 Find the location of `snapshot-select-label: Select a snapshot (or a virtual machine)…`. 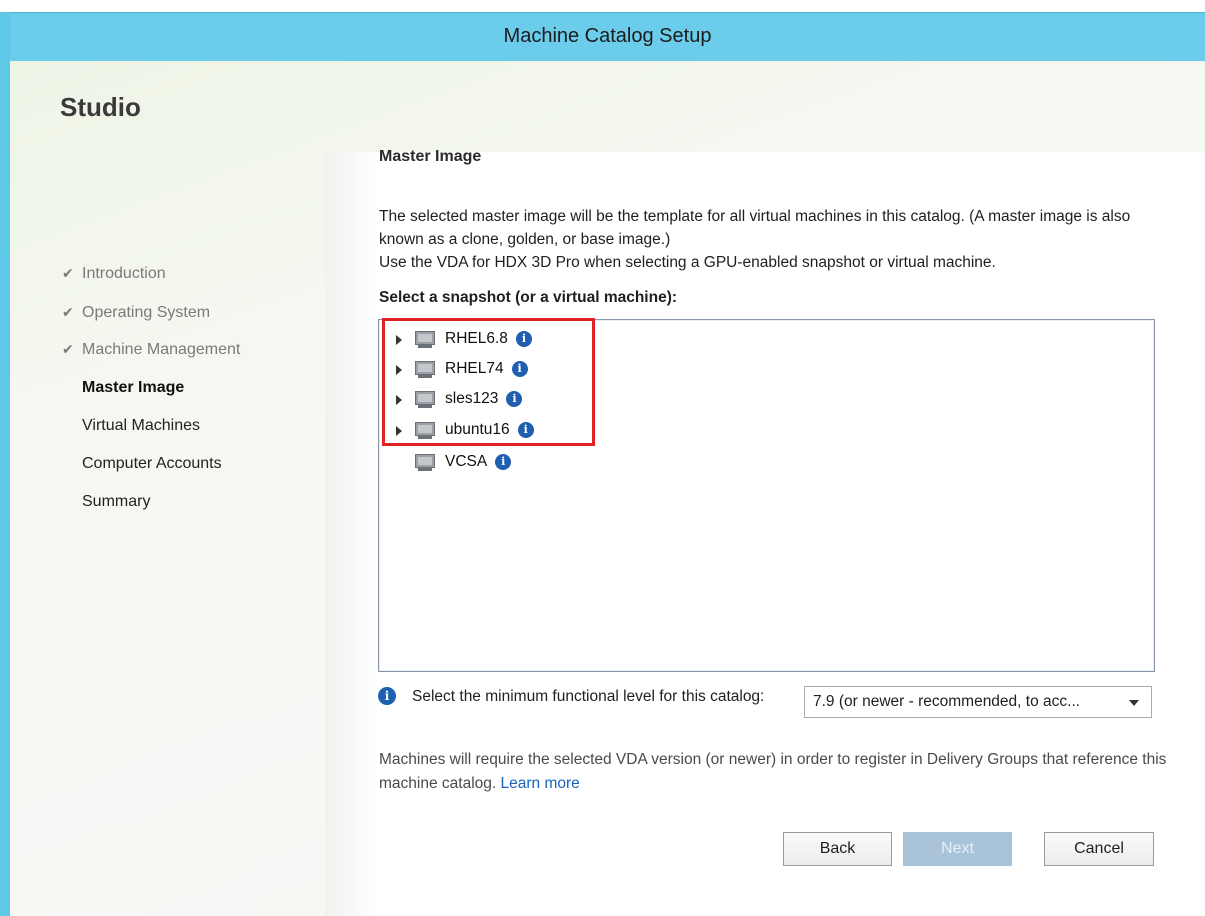

snapshot-select-label: Select a snapshot (or a virtual machine)… is located at coordinates (528, 297).